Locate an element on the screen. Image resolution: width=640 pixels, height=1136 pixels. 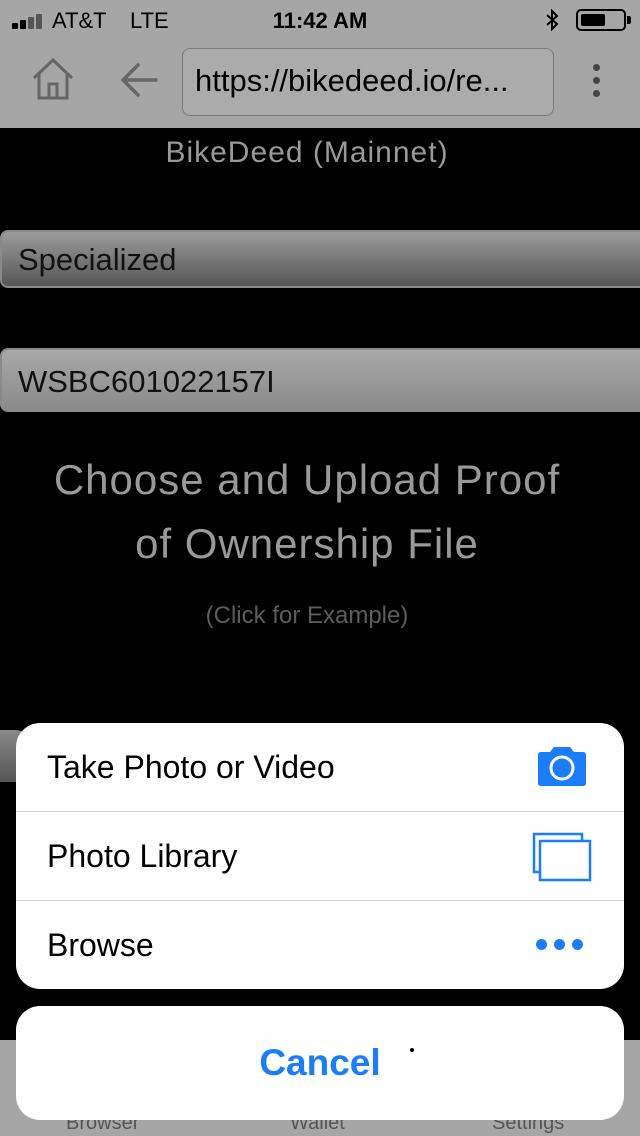
cancel-button: Cancel is located at coordinates (320, 1063).